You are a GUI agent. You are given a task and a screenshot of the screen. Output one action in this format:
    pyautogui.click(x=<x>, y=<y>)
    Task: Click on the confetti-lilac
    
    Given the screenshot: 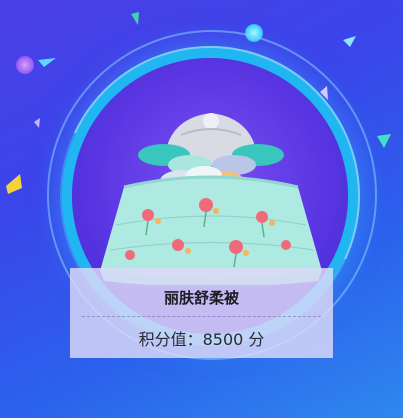 What is the action you would take?
    pyautogui.click(x=37, y=123)
    